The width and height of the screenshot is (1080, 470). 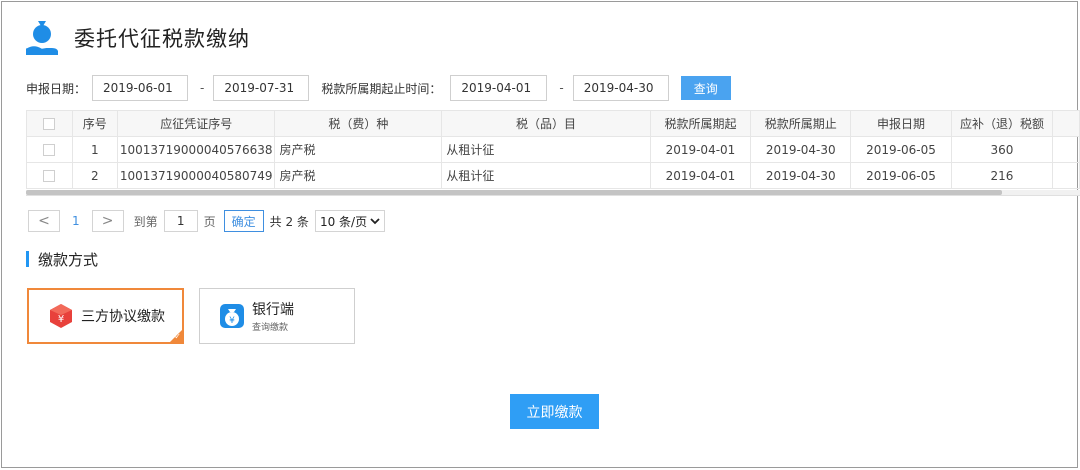 I want to click on bank-option-text: 银行端 查询缴款, so click(x=273, y=316).